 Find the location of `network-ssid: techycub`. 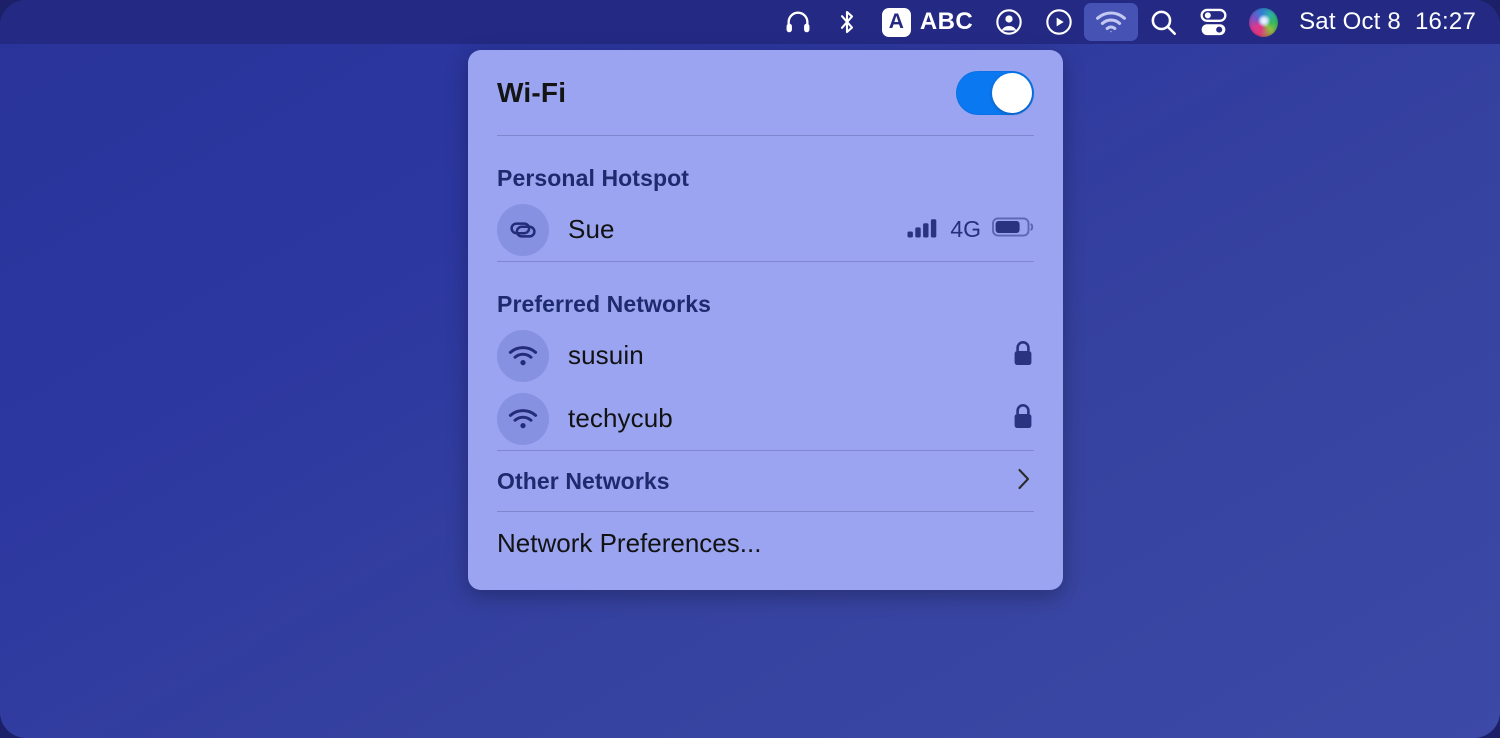

network-ssid: techycub is located at coordinates (620, 418).